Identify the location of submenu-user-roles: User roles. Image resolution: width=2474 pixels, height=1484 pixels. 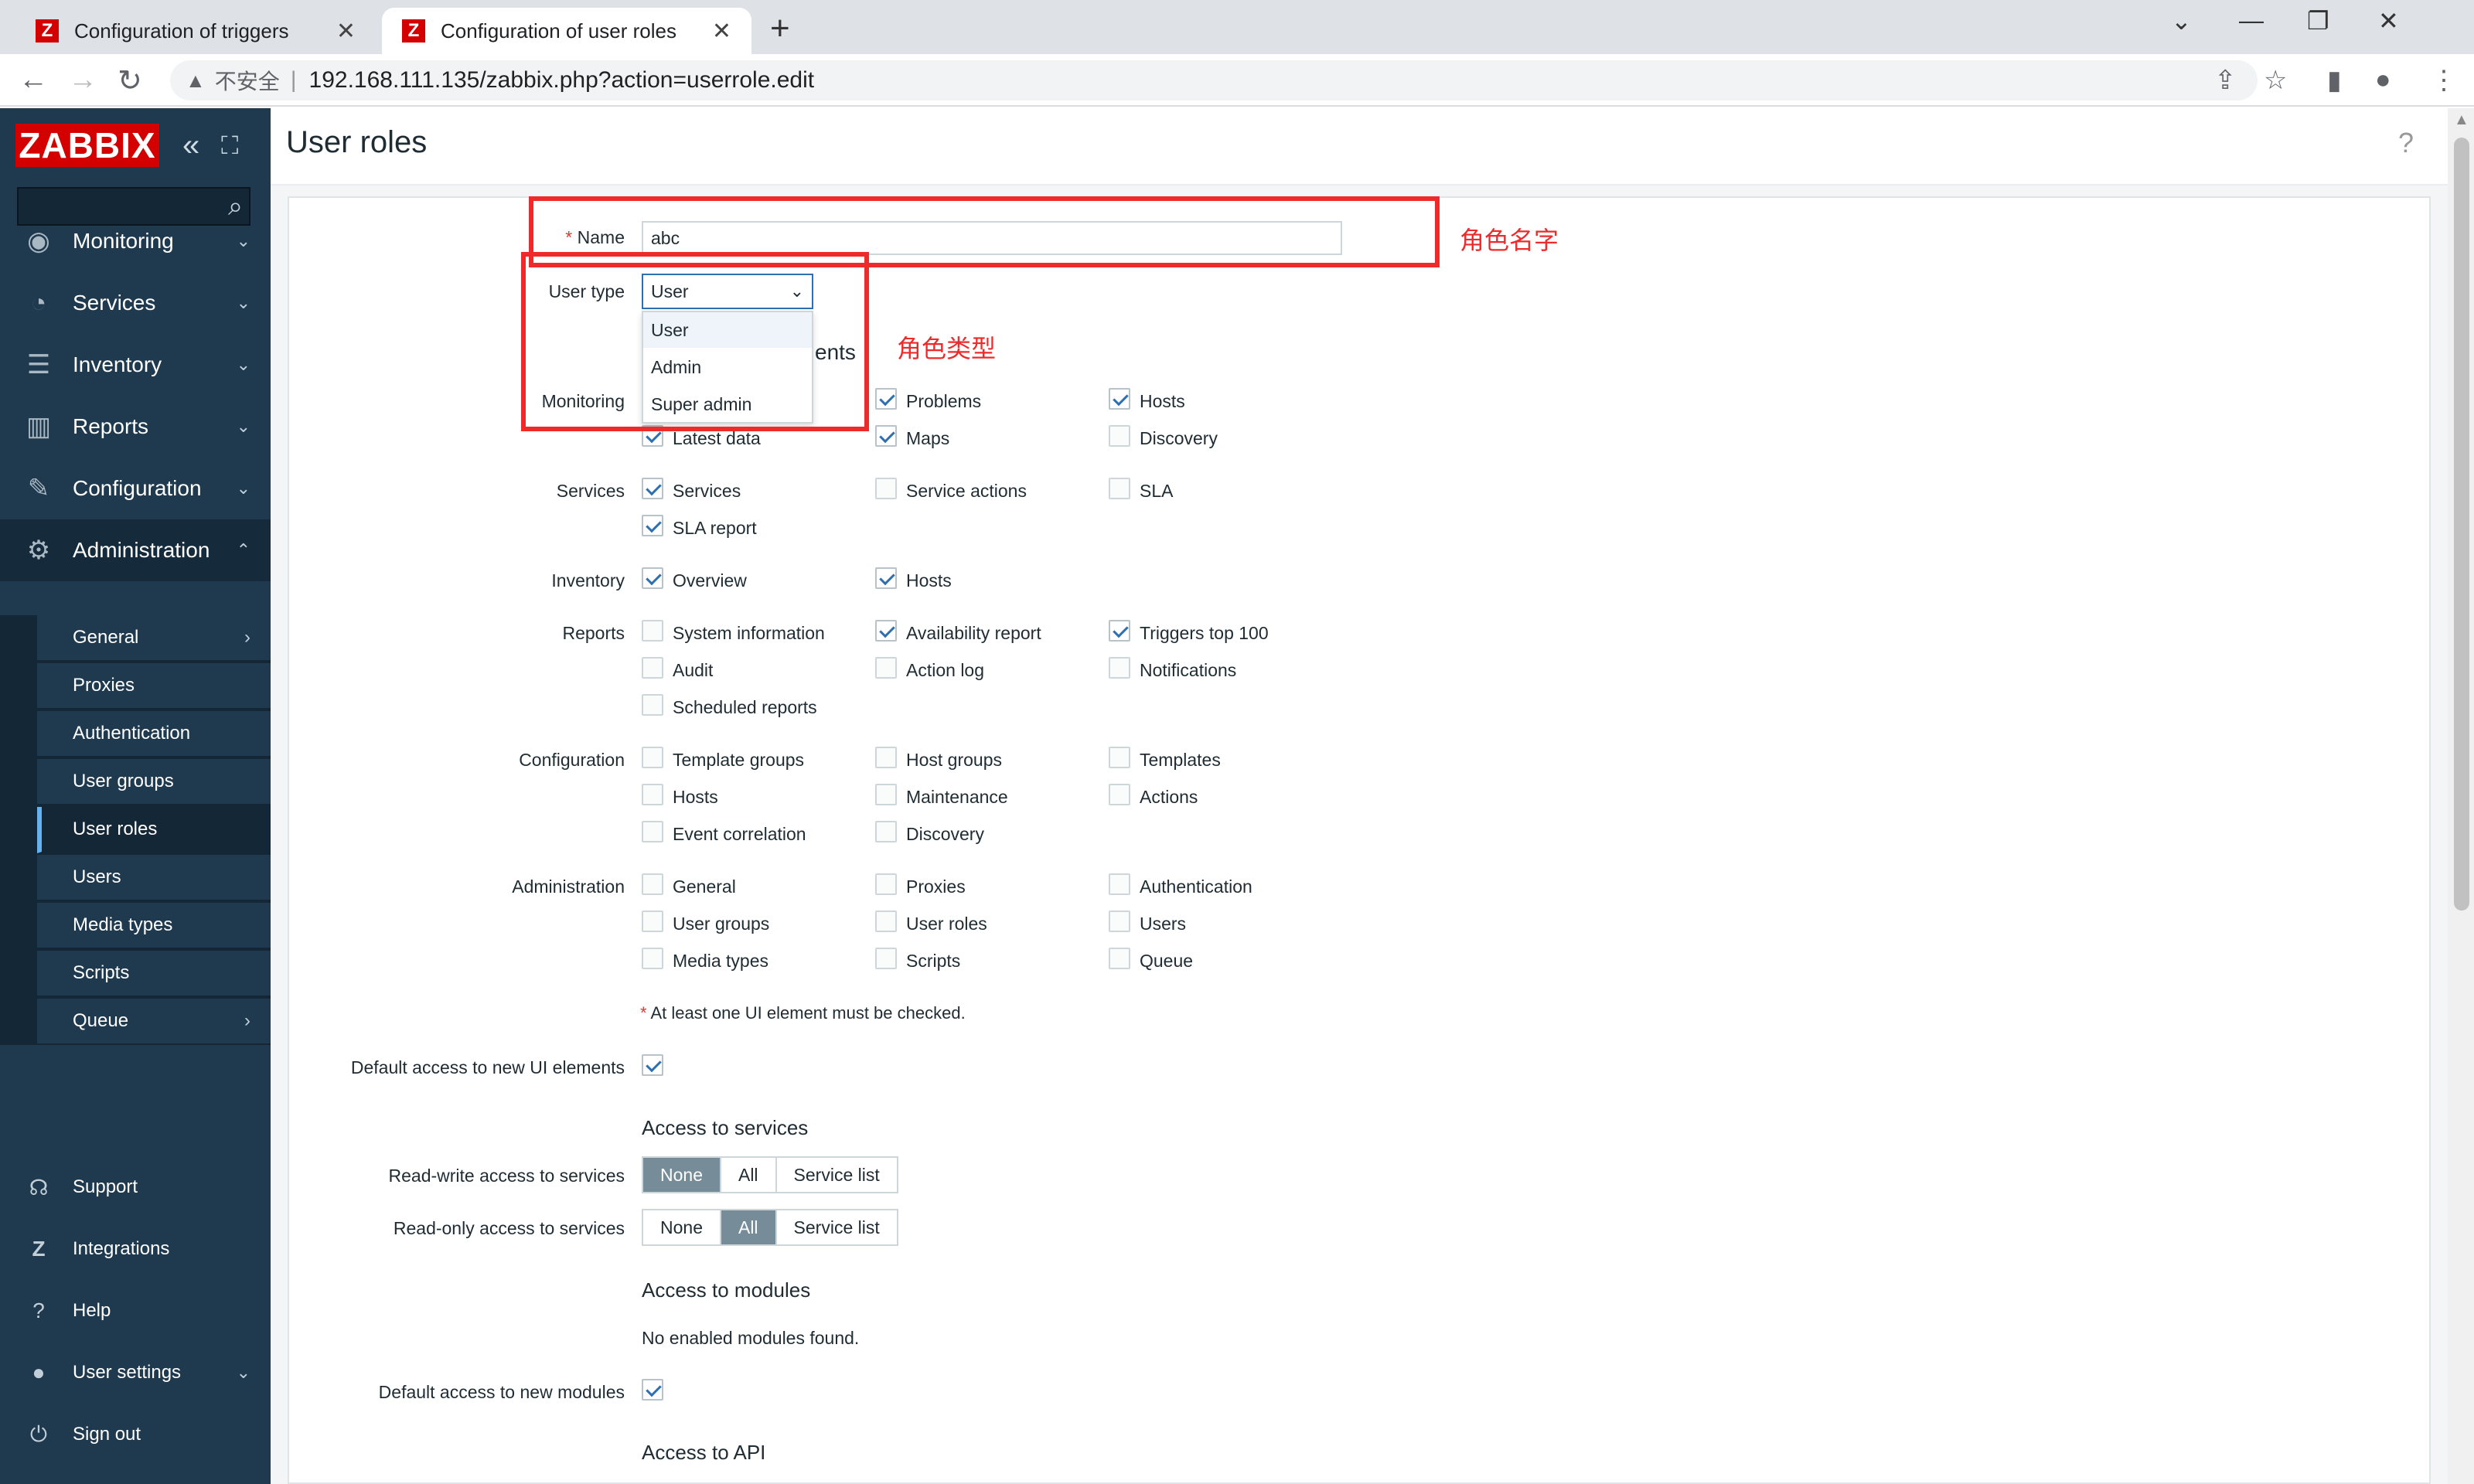
(154, 830).